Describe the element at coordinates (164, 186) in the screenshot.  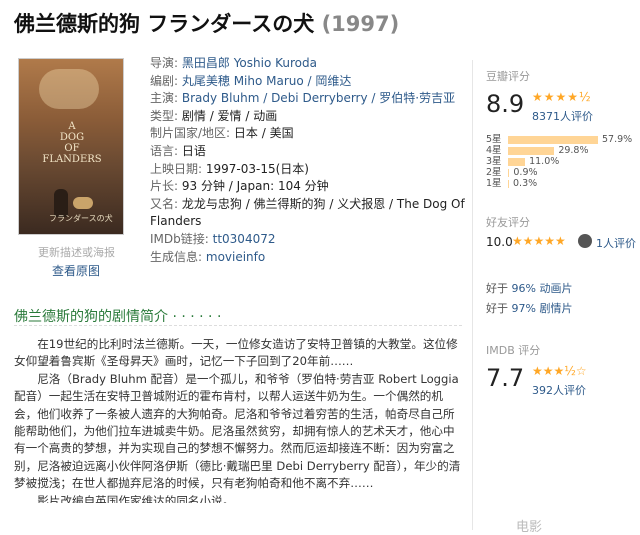
I see `info-label: 片长:` at that location.